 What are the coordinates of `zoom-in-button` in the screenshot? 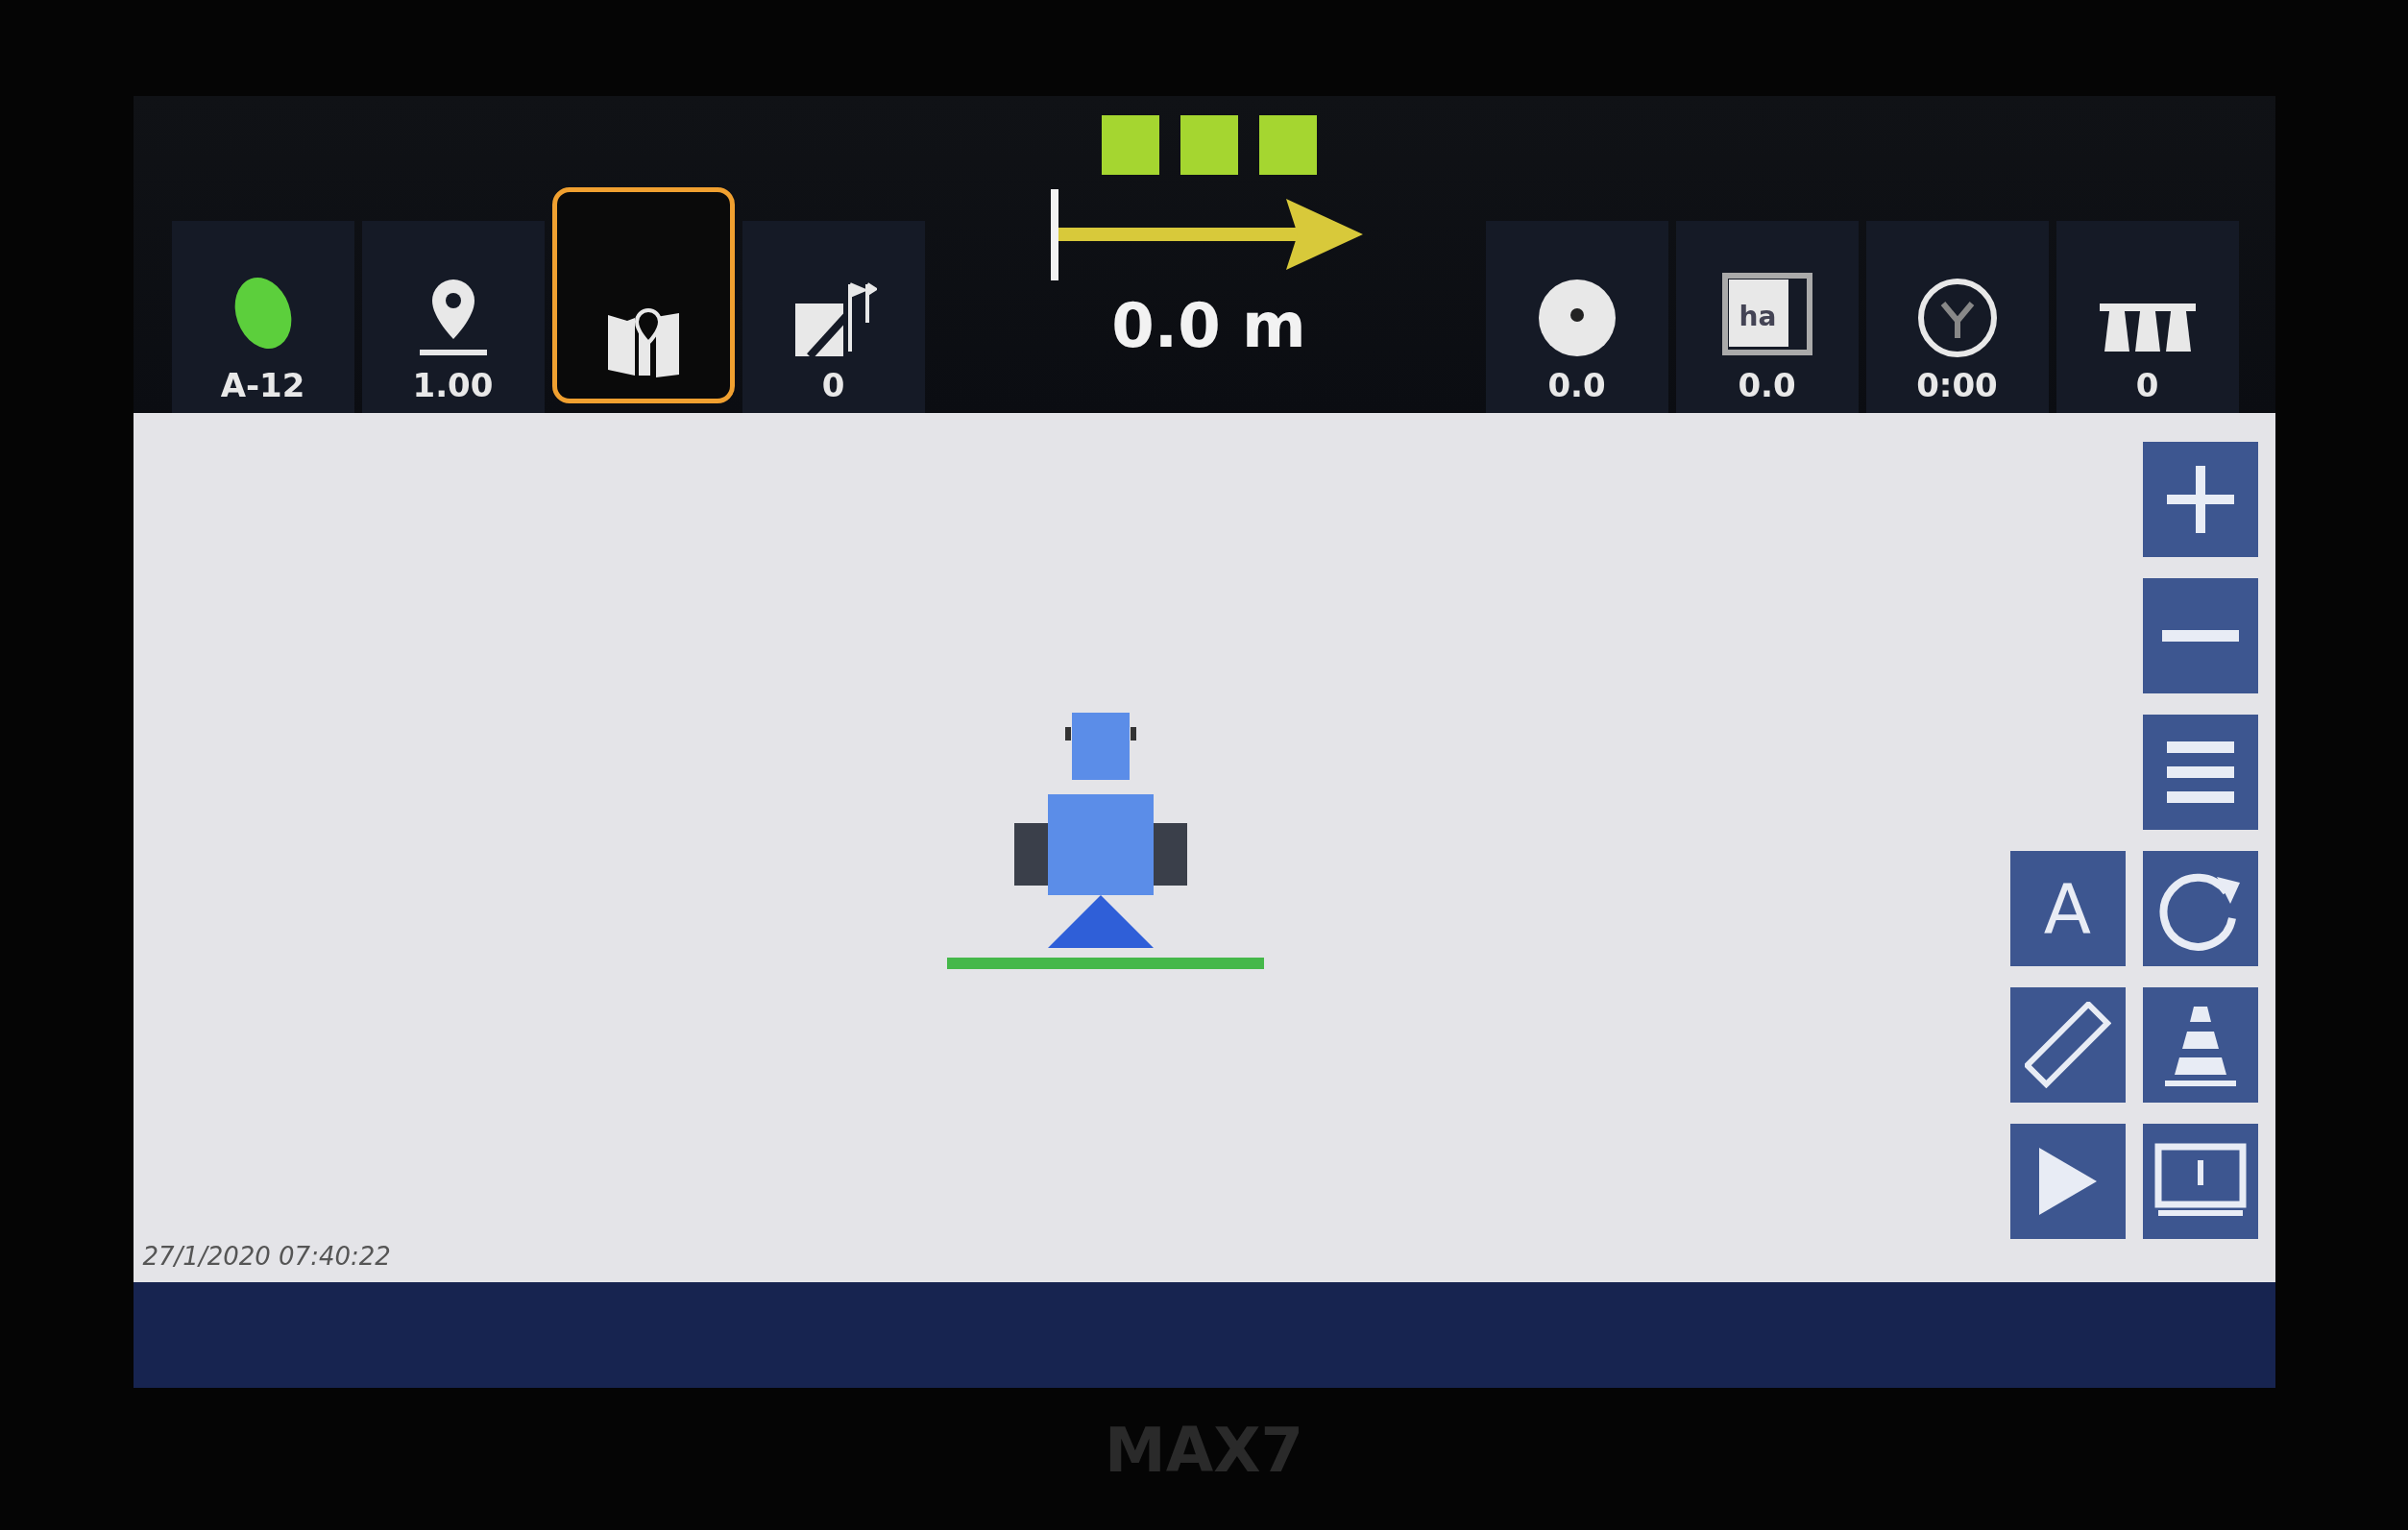 It's located at (2200, 500).